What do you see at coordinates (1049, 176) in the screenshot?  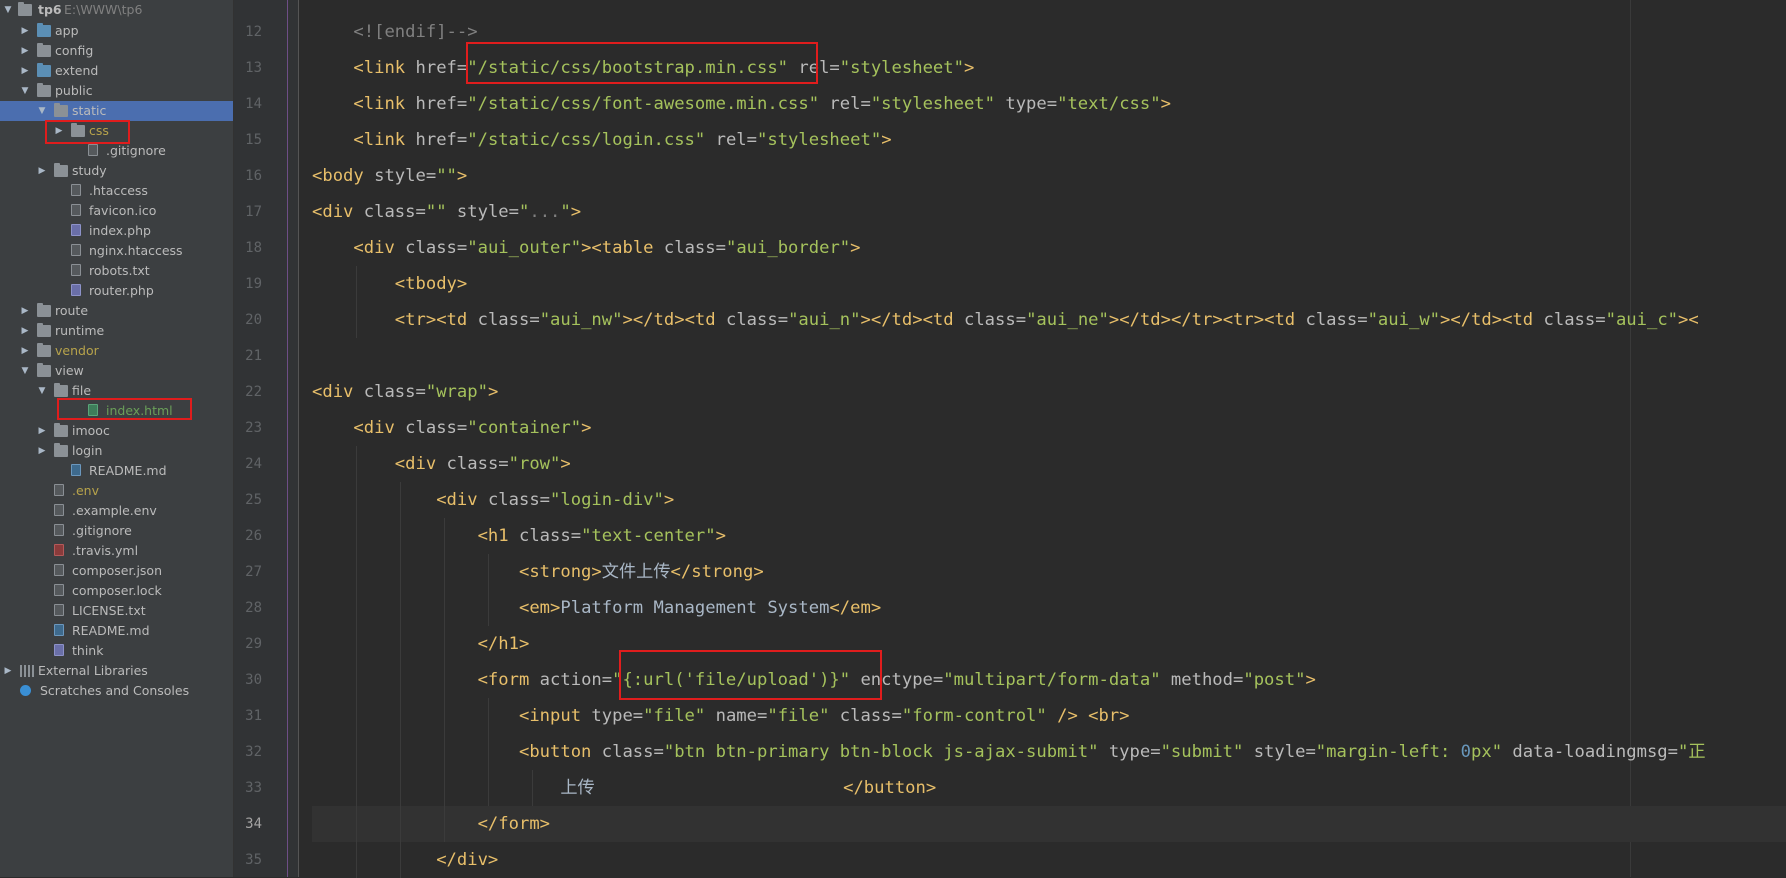 I see `code-line: <body style="">` at bounding box center [1049, 176].